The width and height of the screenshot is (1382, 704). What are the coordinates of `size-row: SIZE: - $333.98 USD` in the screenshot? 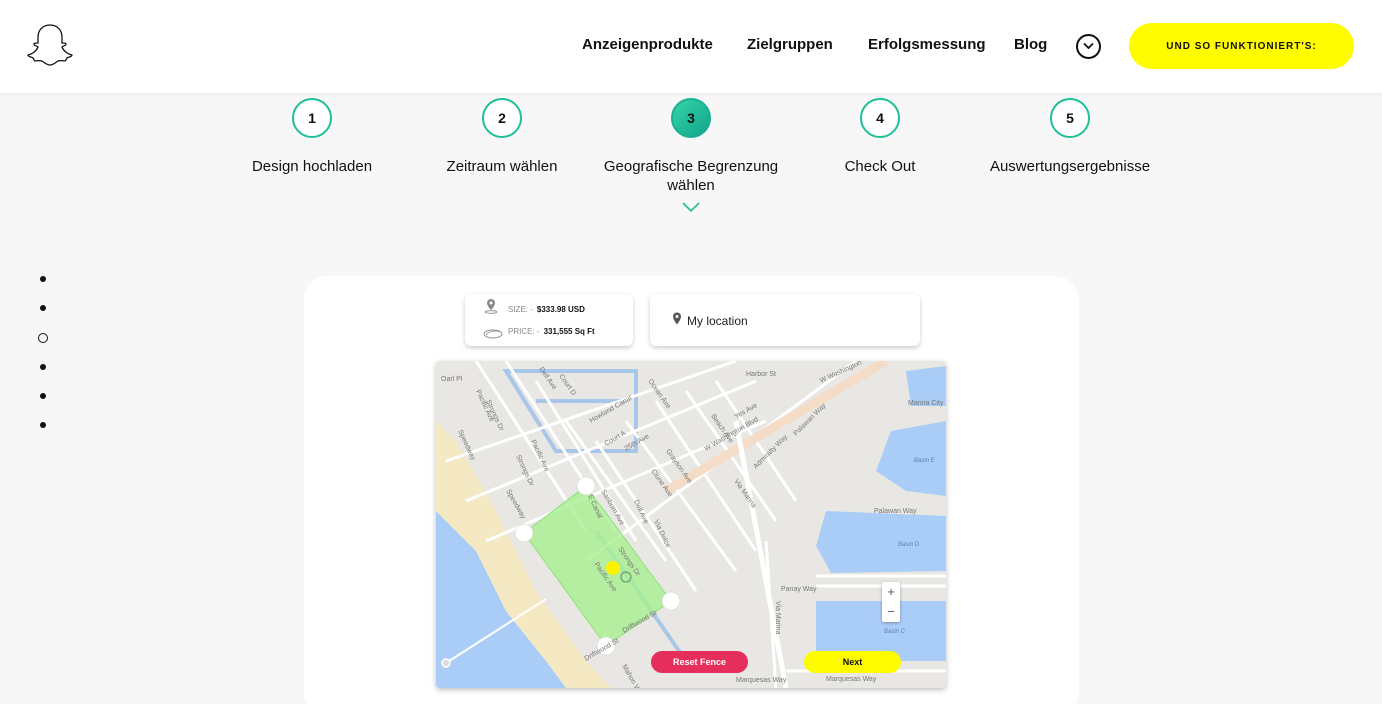 It's located at (546, 309).